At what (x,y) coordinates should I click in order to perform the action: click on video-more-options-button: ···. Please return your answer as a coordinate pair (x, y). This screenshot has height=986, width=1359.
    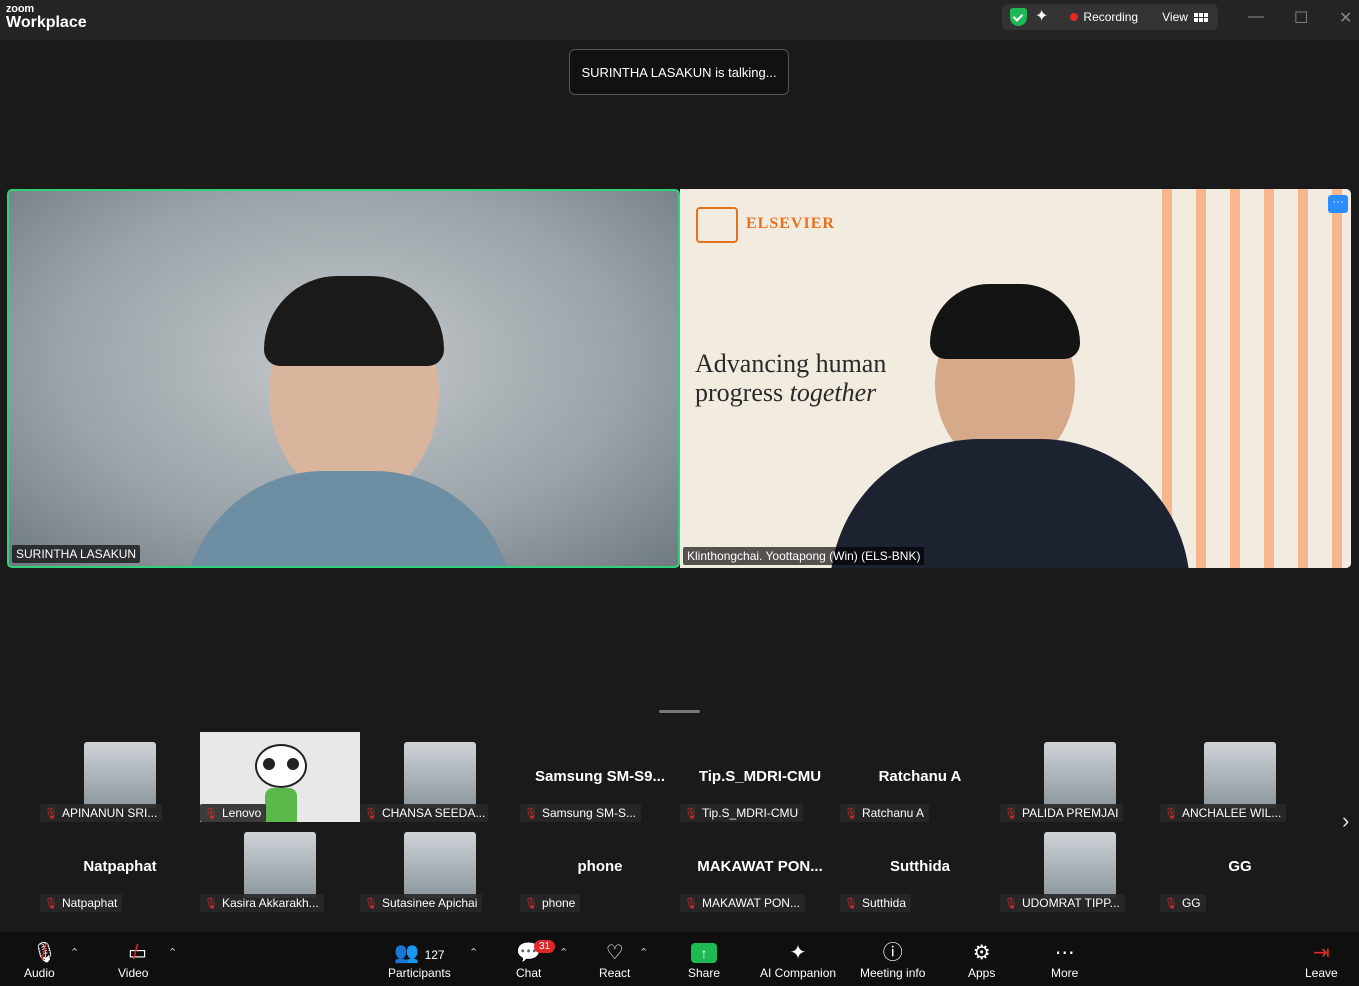
    Looking at the image, I should click on (1338, 204).